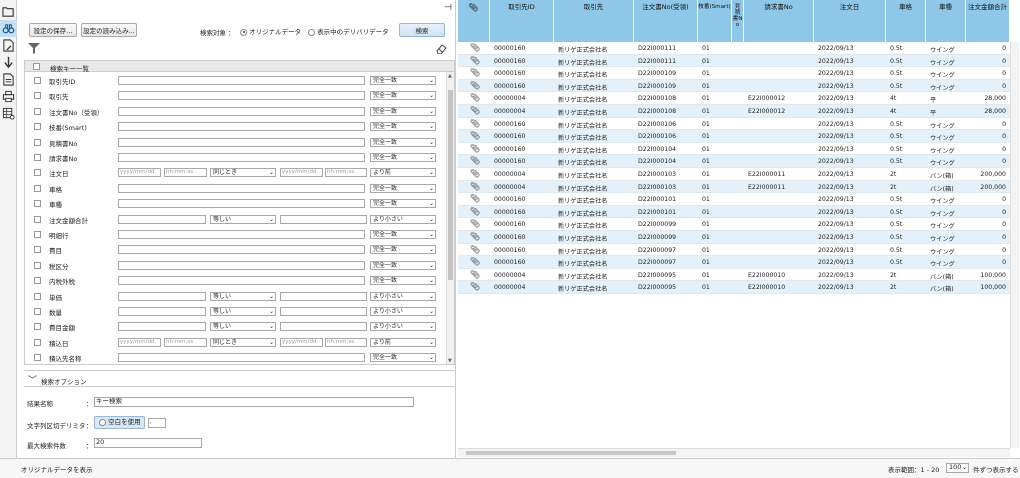 Image resolution: width=1020 pixels, height=478 pixels. I want to click on settings-grid-icon, so click(8, 113).